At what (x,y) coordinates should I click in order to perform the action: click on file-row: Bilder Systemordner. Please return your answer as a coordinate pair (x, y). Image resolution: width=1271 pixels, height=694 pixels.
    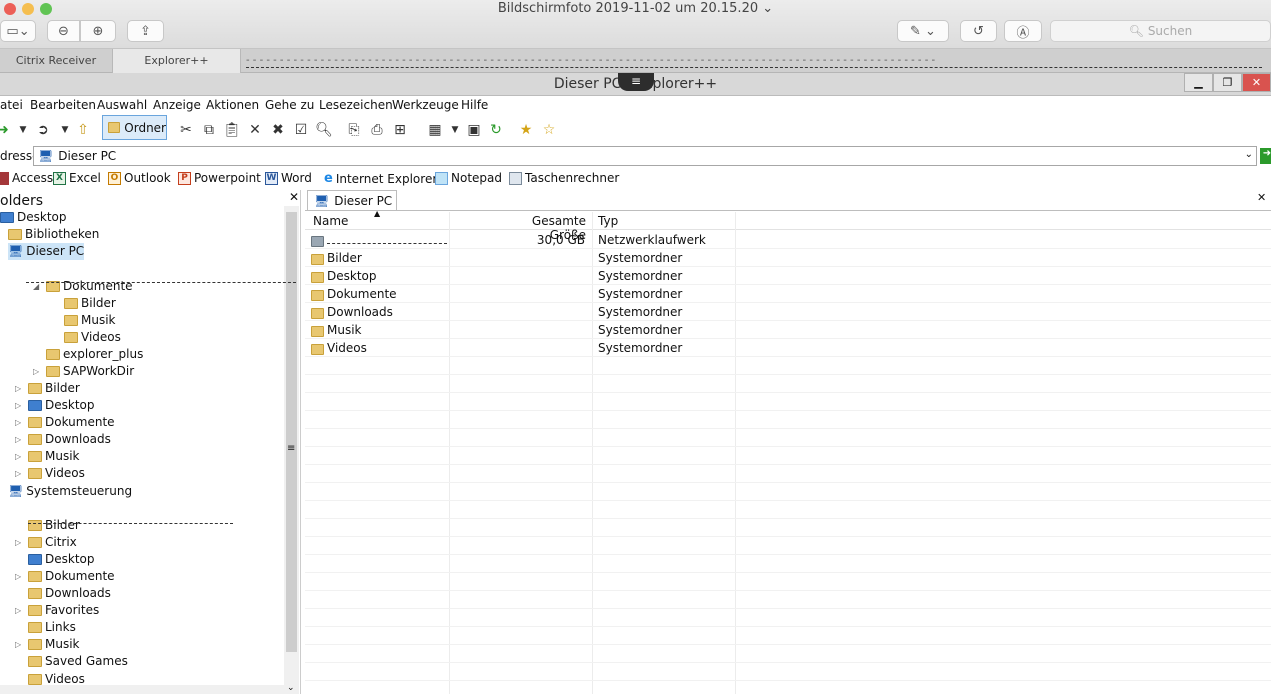
    Looking at the image, I should click on (788, 258).